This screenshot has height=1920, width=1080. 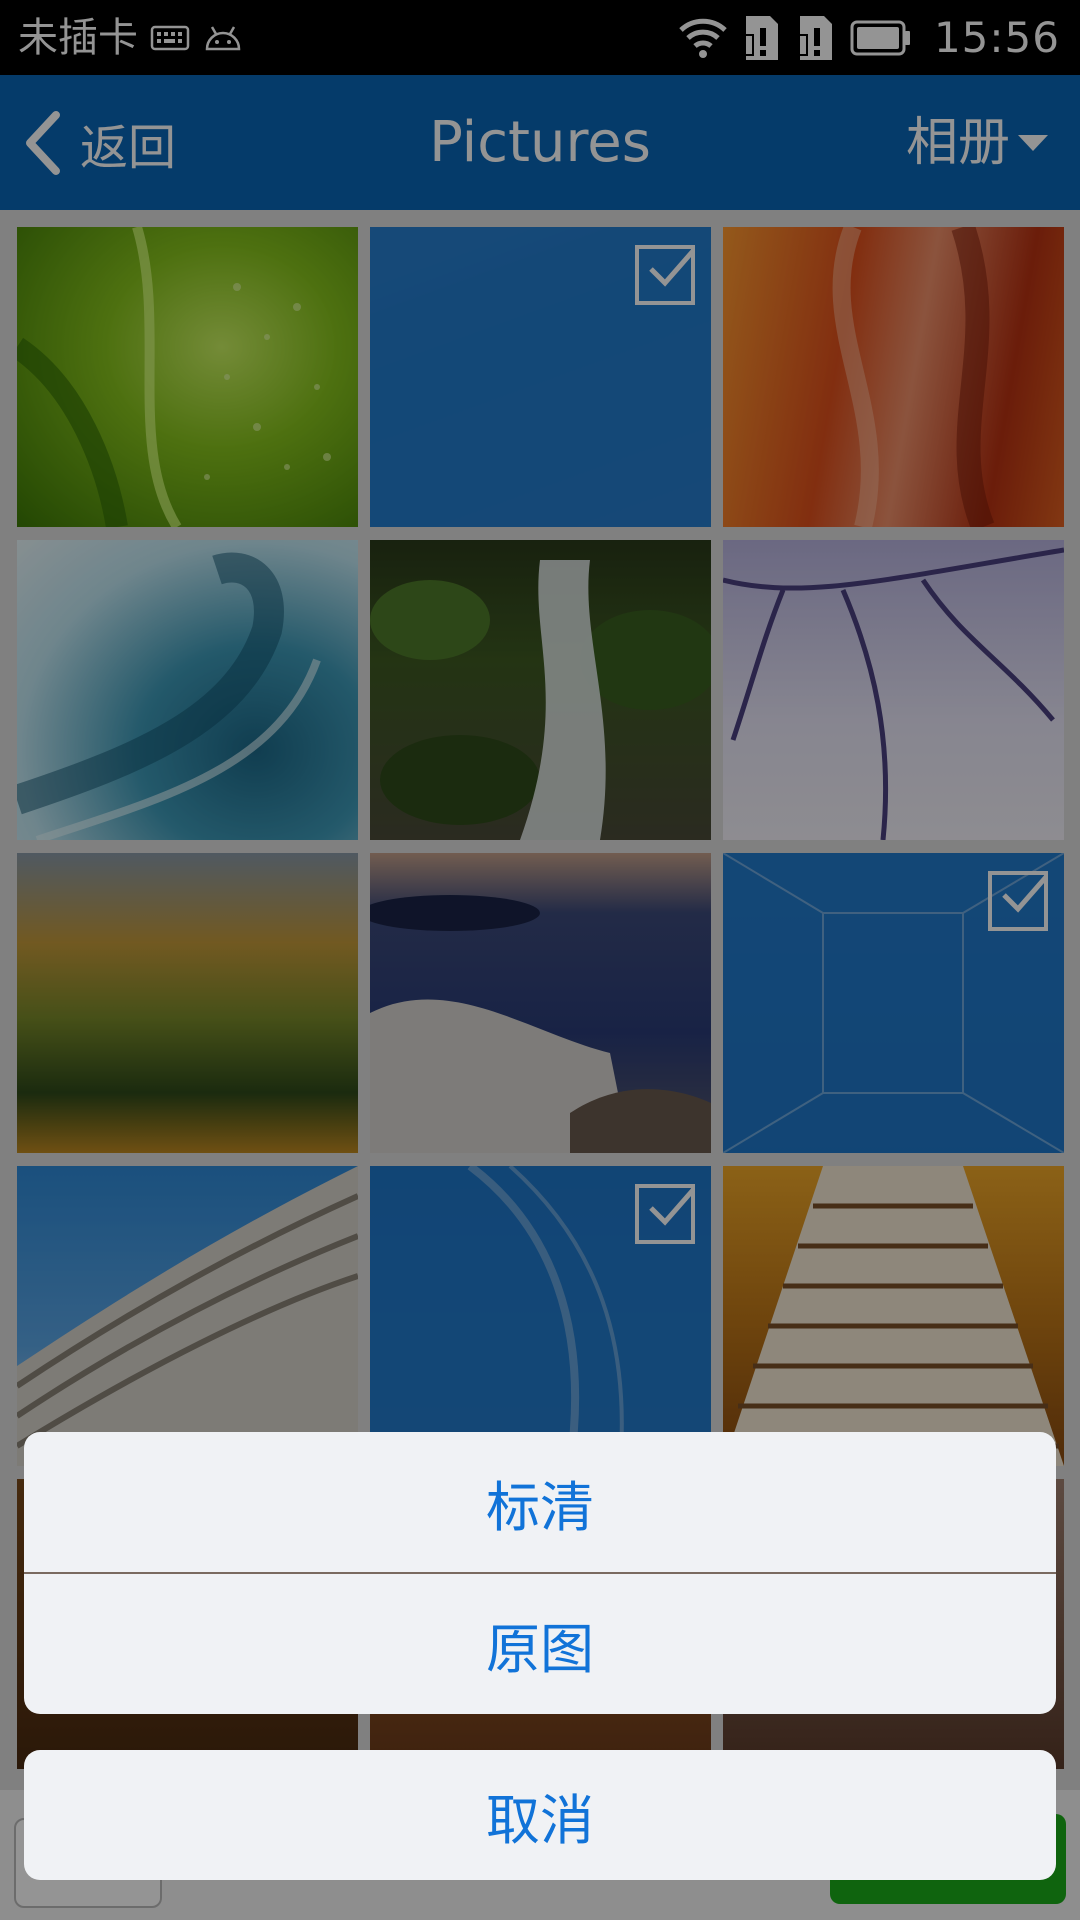 I want to click on cancel-button: 取消, so click(x=540, y=1815).